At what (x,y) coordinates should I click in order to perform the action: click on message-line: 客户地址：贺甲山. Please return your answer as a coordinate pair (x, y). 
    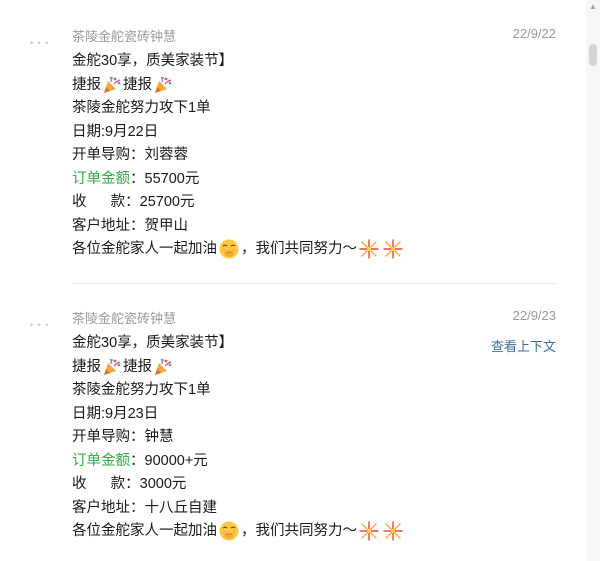
    Looking at the image, I should click on (130, 225).